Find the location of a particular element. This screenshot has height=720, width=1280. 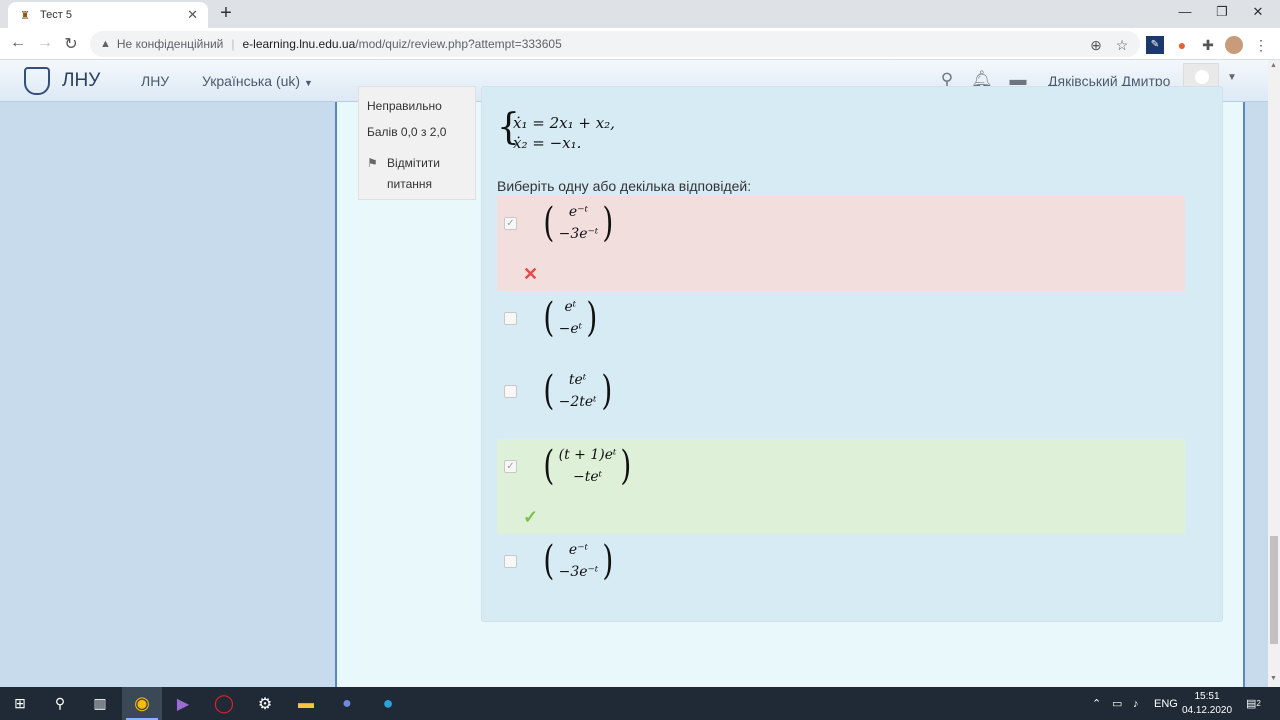

vector-top: (t + 1)eᵗ is located at coordinates (587, 455).